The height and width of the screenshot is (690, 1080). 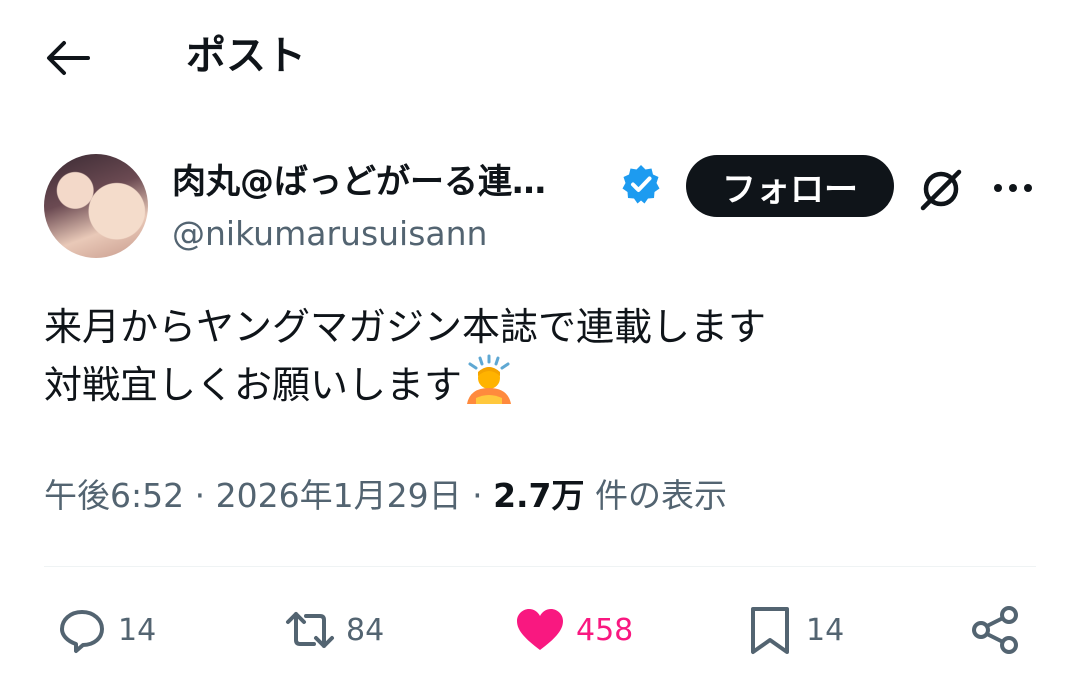 What do you see at coordinates (825, 630) in the screenshot?
I see `bookmark-count: 14` at bounding box center [825, 630].